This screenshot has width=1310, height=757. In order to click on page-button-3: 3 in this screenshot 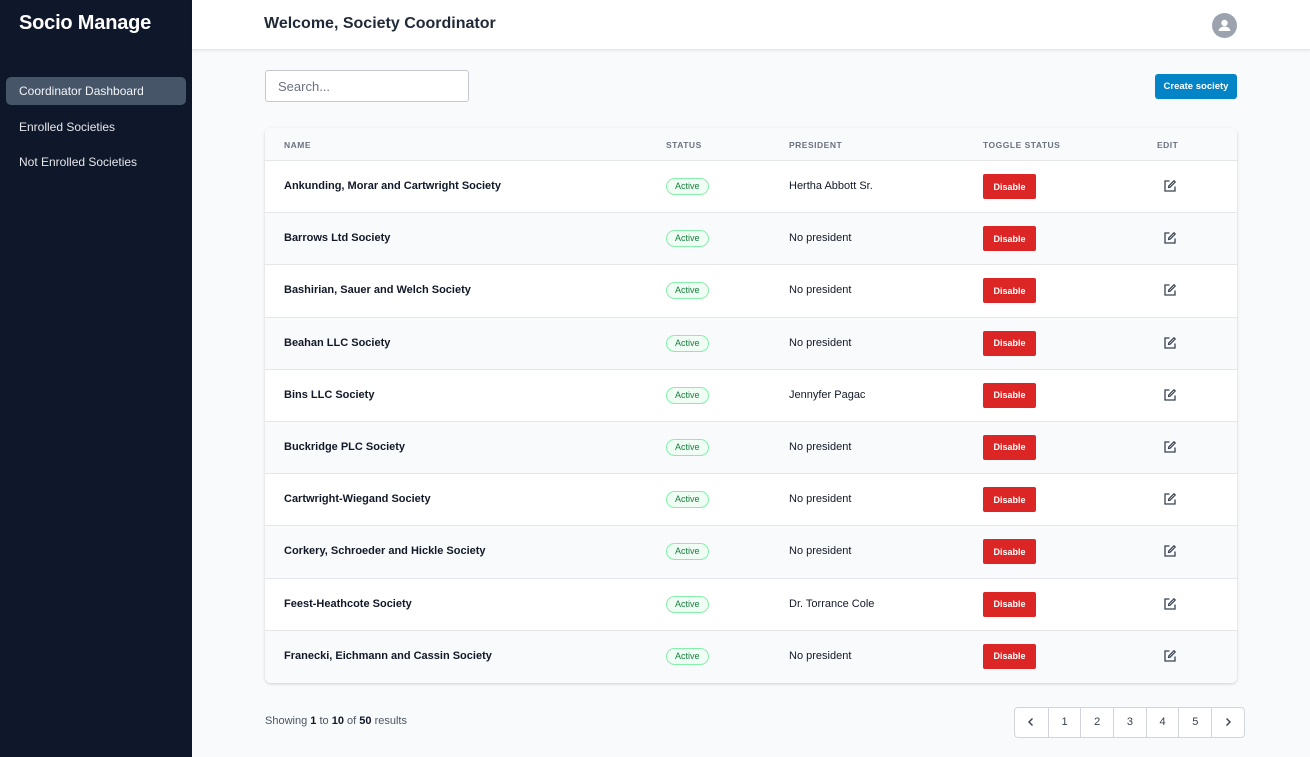, I will do `click(1129, 722)`.